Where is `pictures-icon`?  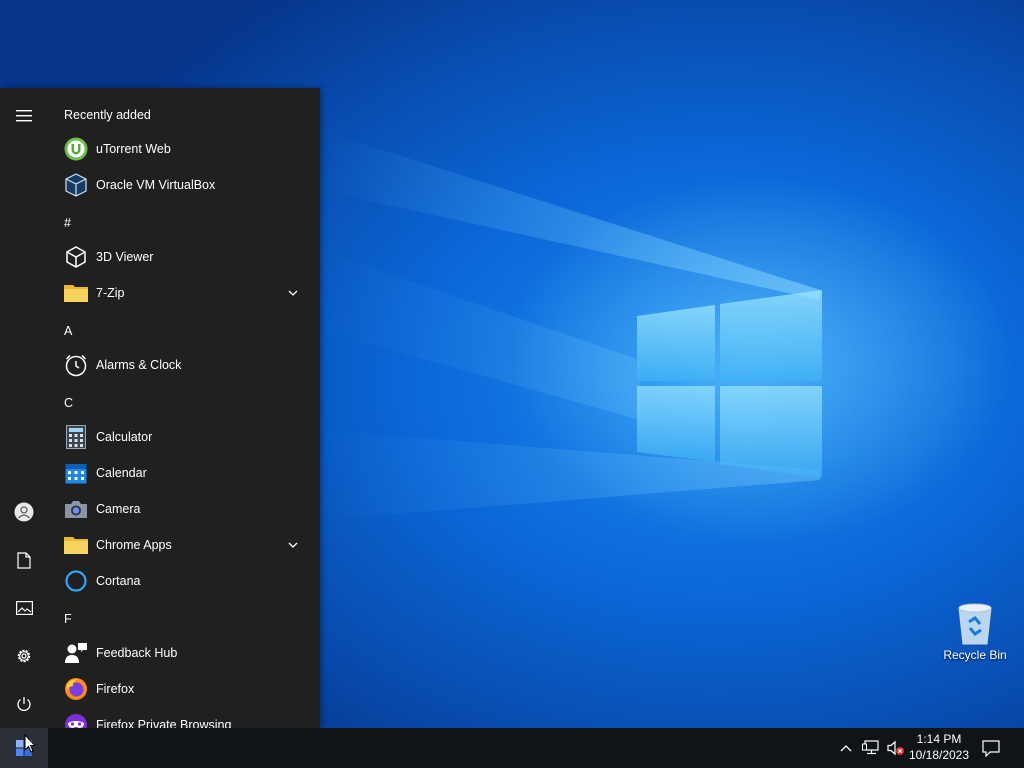 pictures-icon is located at coordinates (24, 608).